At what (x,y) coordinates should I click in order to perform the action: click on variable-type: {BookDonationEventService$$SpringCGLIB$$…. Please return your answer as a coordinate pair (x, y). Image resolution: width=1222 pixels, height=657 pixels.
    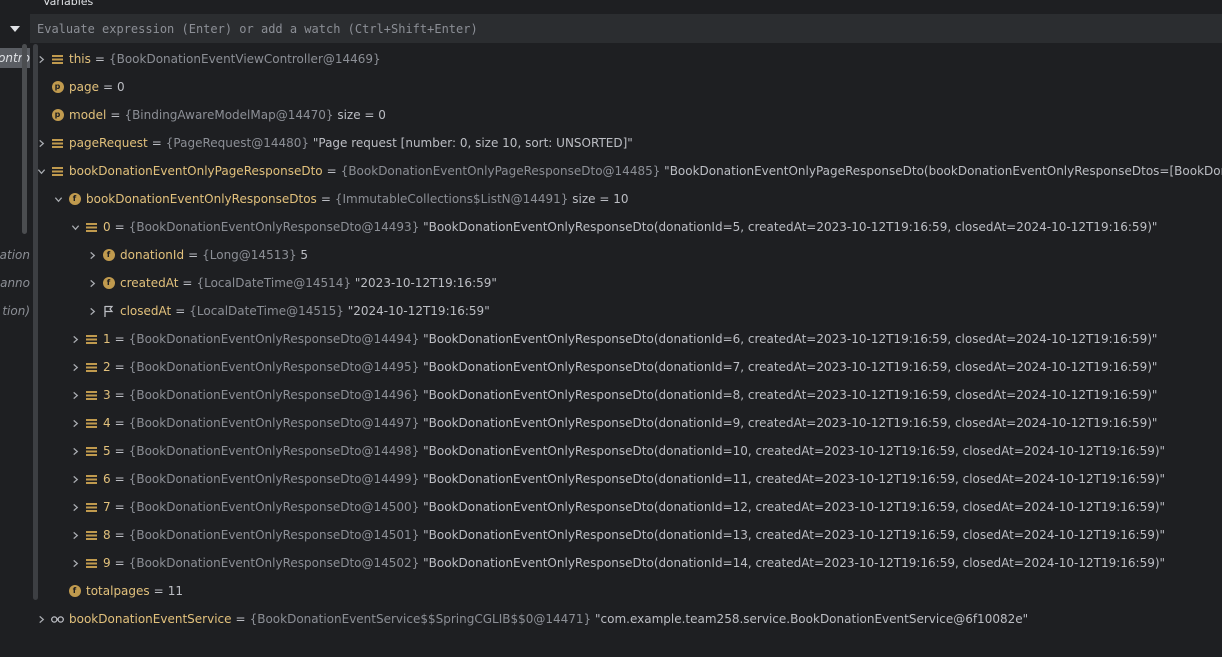
    Looking at the image, I should click on (420, 619).